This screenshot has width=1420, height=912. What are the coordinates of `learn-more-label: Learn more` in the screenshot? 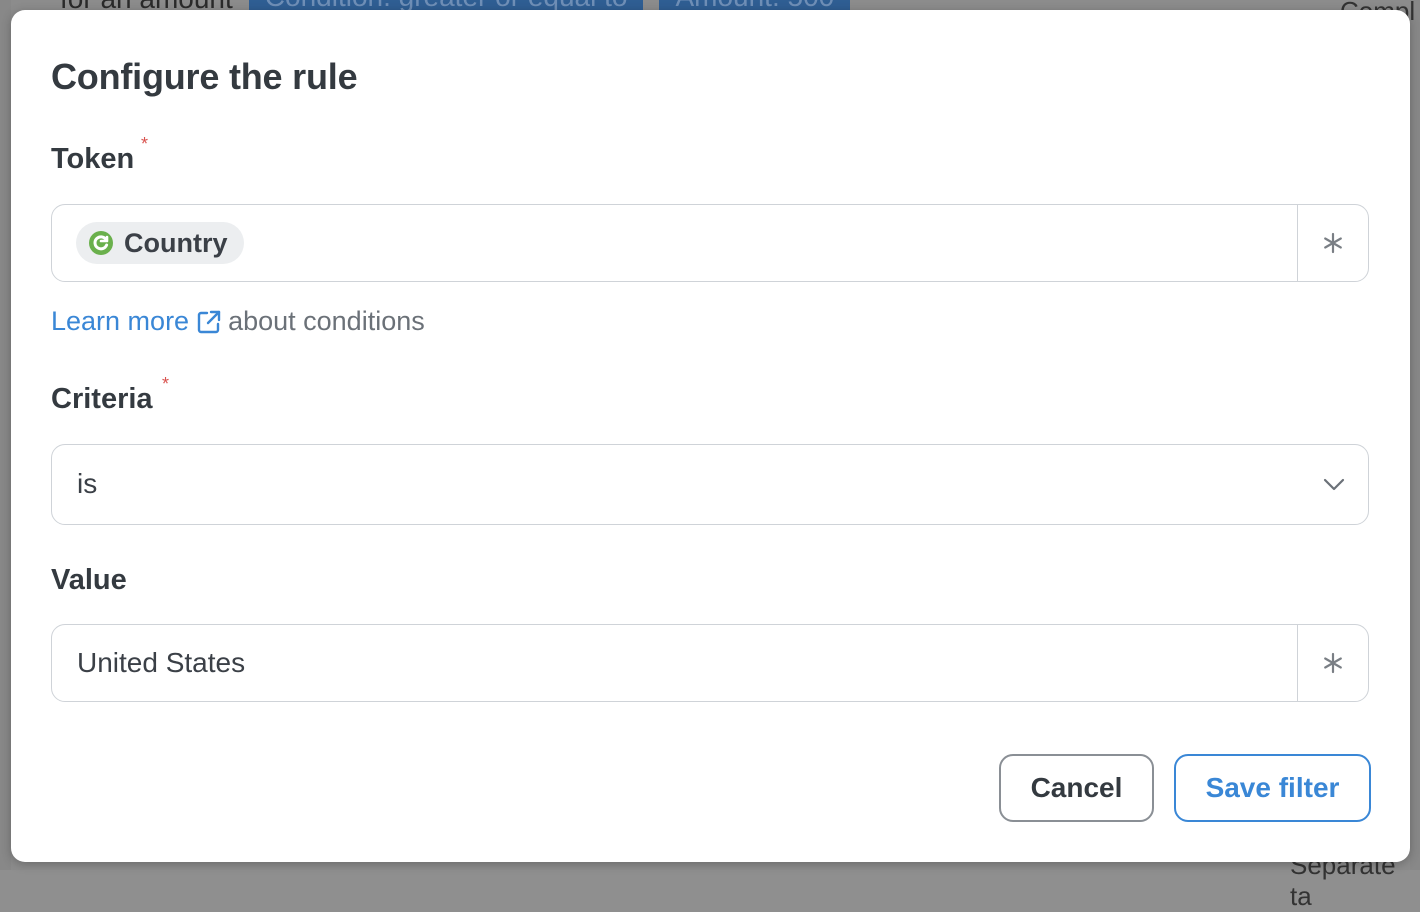 It's located at (120, 321).